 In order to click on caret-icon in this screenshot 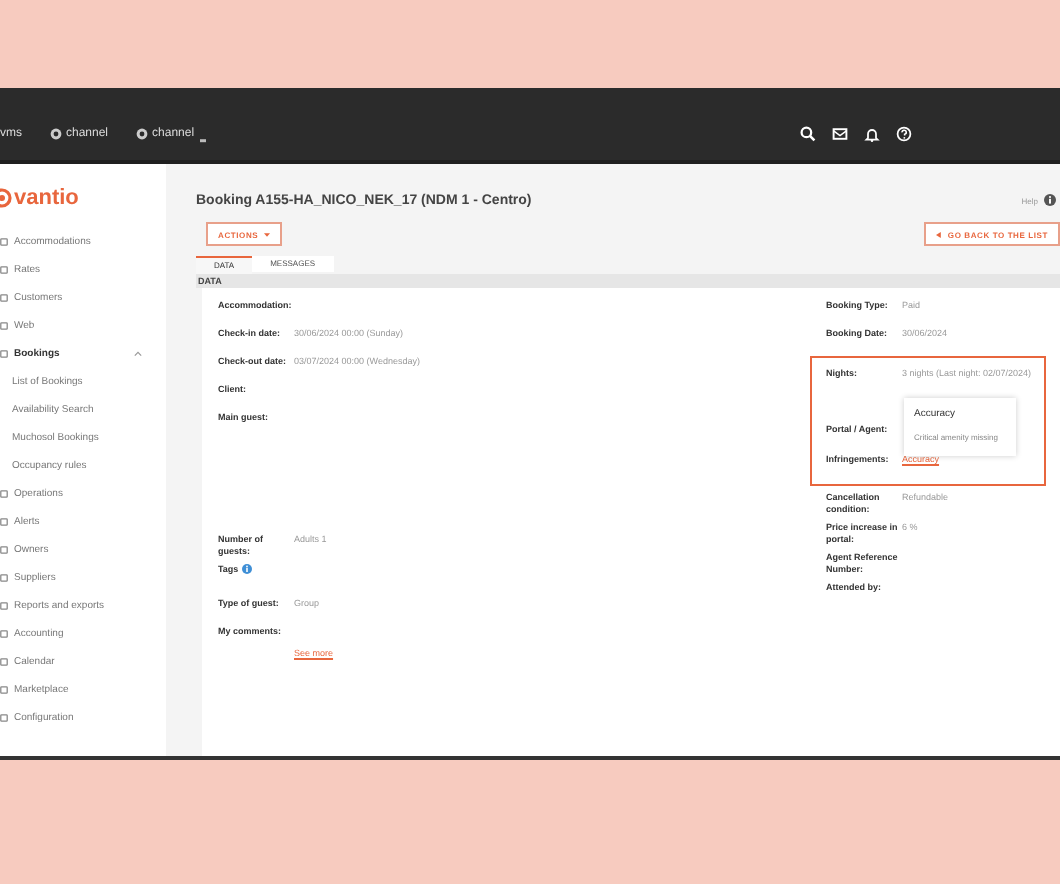, I will do `click(267, 234)`.